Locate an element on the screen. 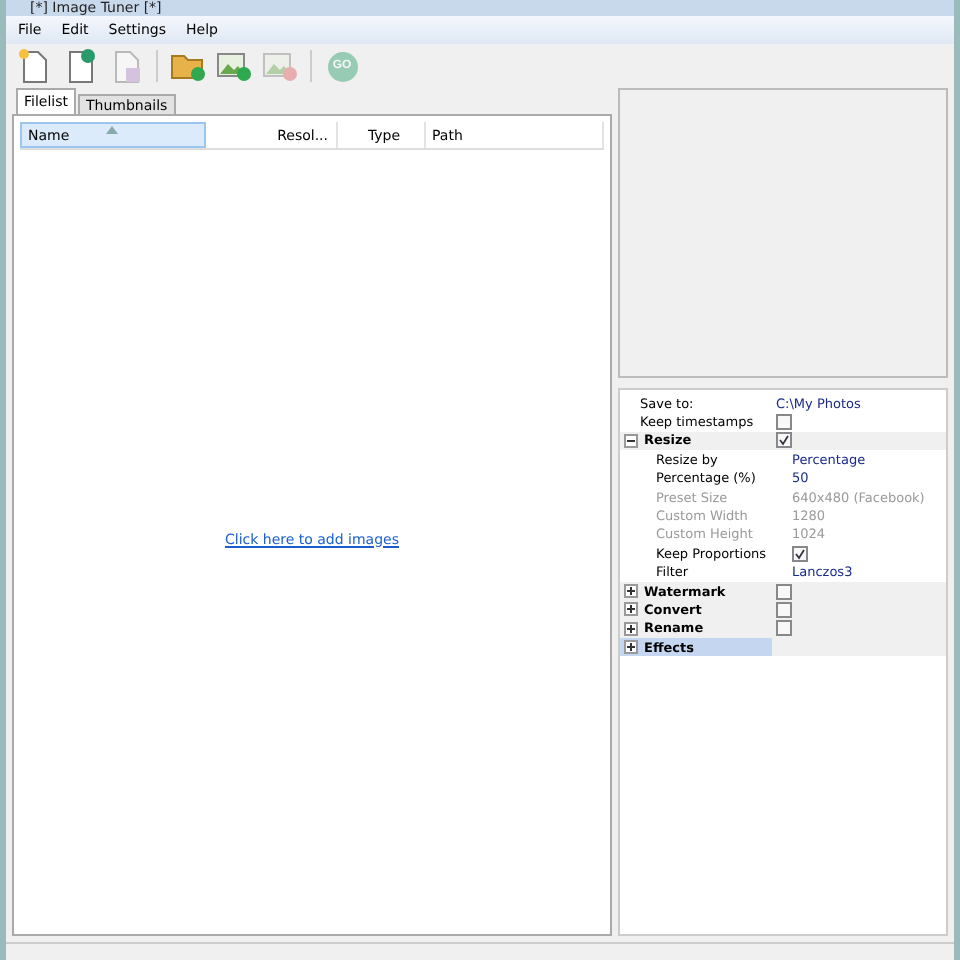 The height and width of the screenshot is (960, 960). remove-image-icon is located at coordinates (280, 66).